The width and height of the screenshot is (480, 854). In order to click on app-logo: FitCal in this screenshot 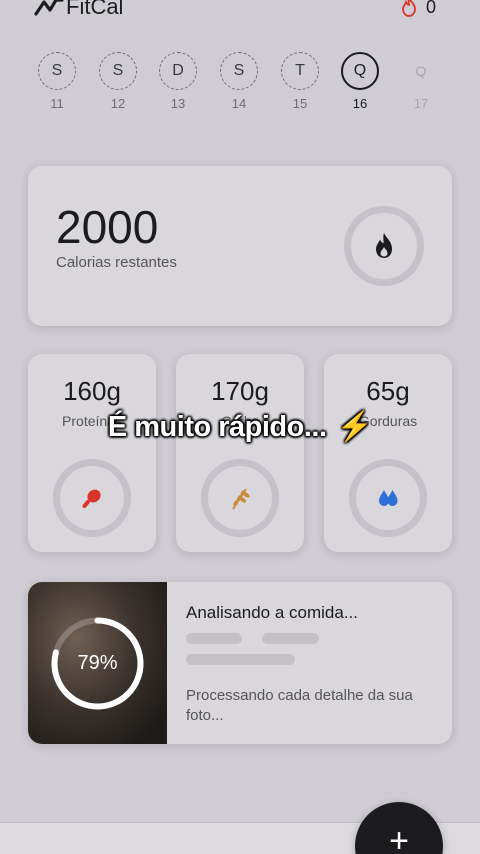, I will do `click(78, 11)`.